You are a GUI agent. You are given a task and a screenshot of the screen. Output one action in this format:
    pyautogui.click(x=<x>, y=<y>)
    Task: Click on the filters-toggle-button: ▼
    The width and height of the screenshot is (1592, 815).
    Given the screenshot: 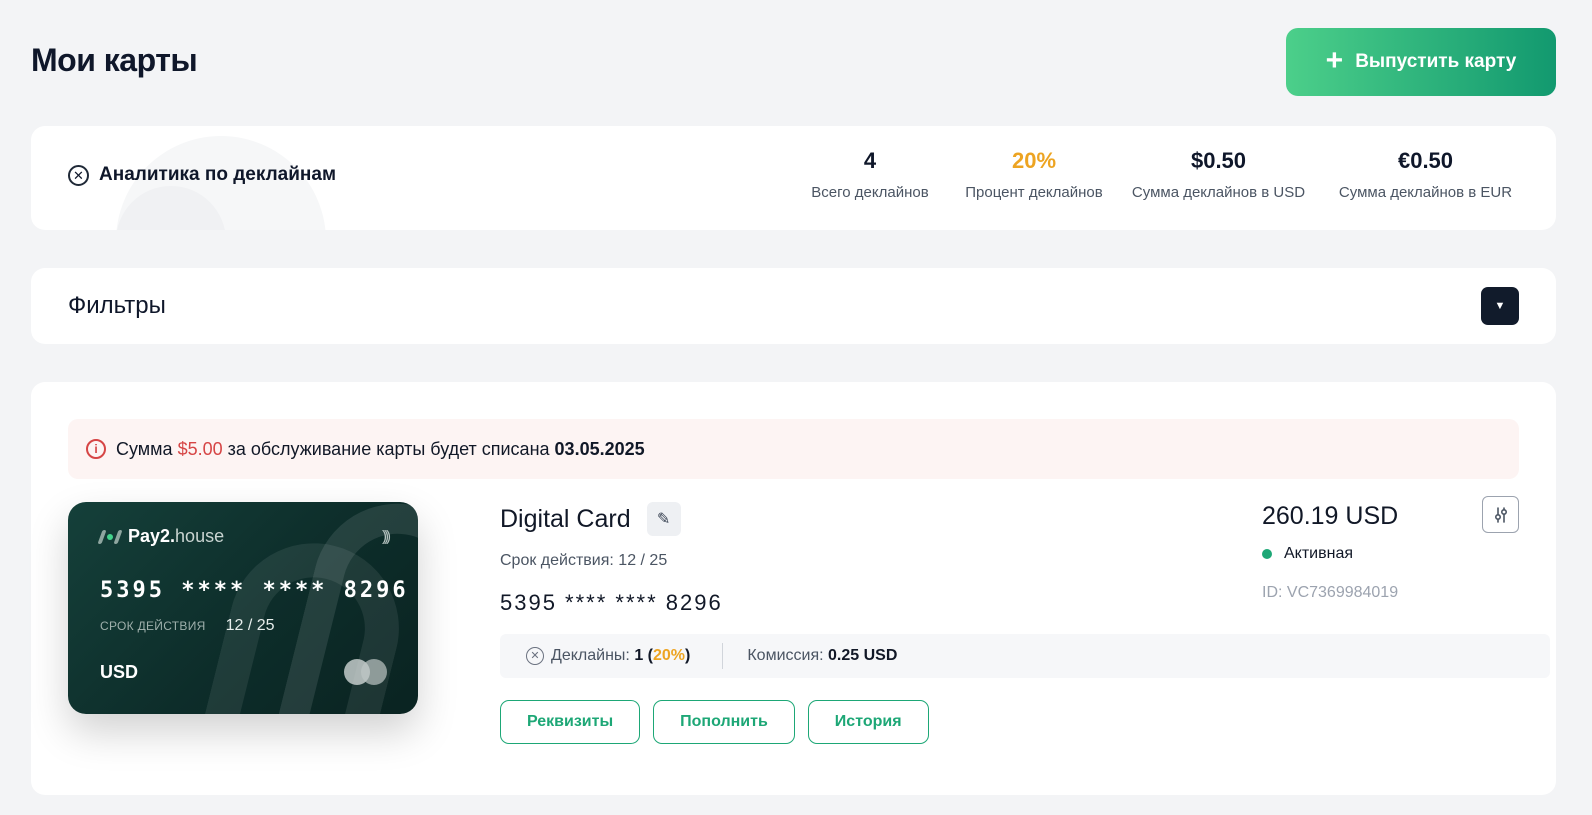 What is the action you would take?
    pyautogui.click(x=1500, y=306)
    